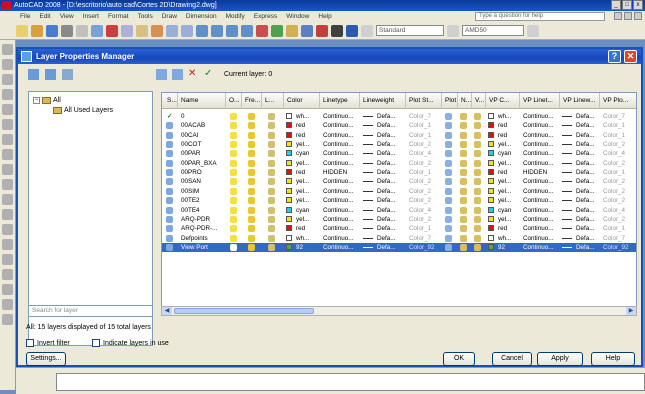  What do you see at coordinates (383, 101) in the screenshot?
I see `column-header: Lineweight` at bounding box center [383, 101].